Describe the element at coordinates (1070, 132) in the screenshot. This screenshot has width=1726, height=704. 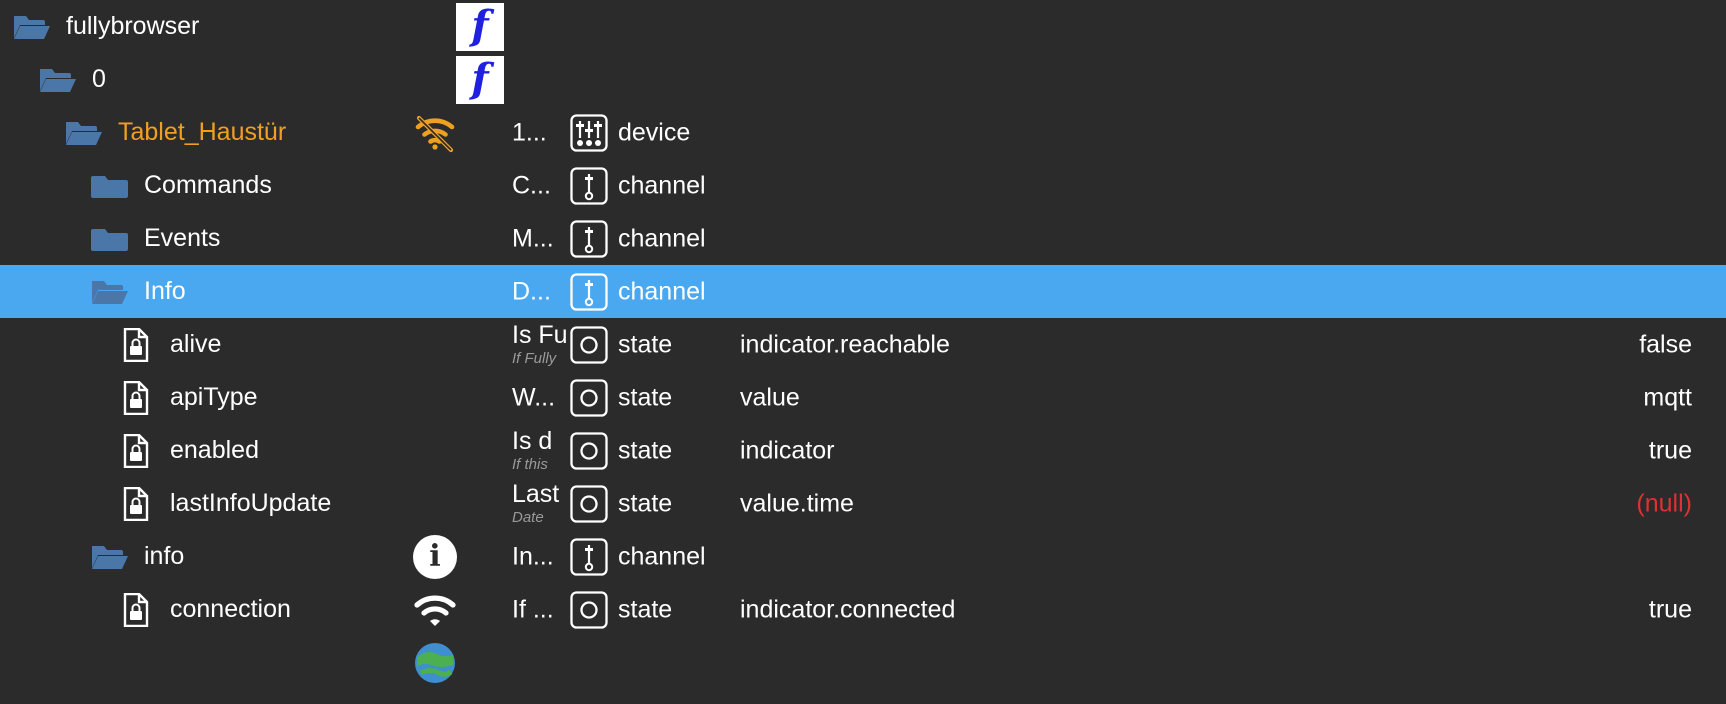
I see `row-detail-cell: 1... device` at that location.